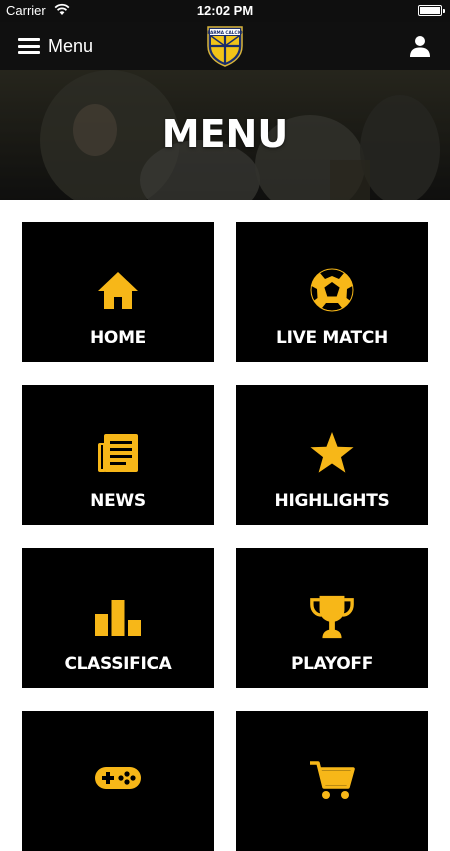 Image resolution: width=450 pixels, height=851 pixels. I want to click on page-title: MENU, so click(225, 134).